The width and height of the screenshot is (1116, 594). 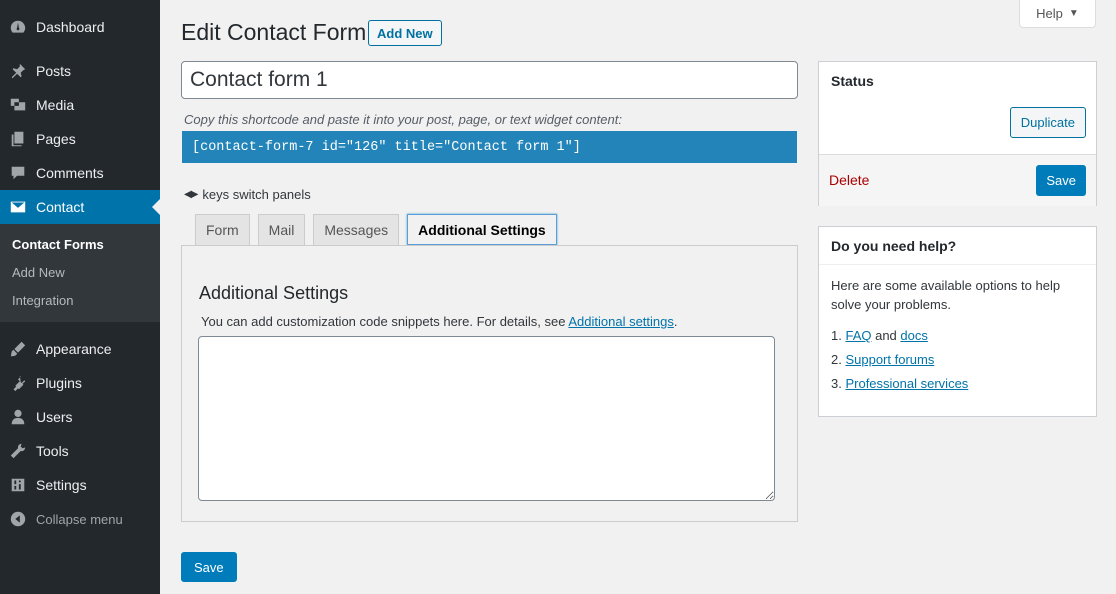 What do you see at coordinates (957, 264) in the screenshot?
I see `divider` at bounding box center [957, 264].